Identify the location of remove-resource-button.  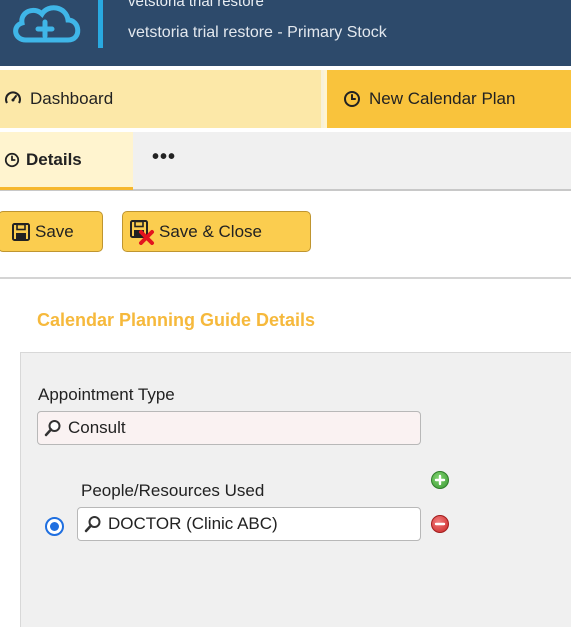
(440, 524).